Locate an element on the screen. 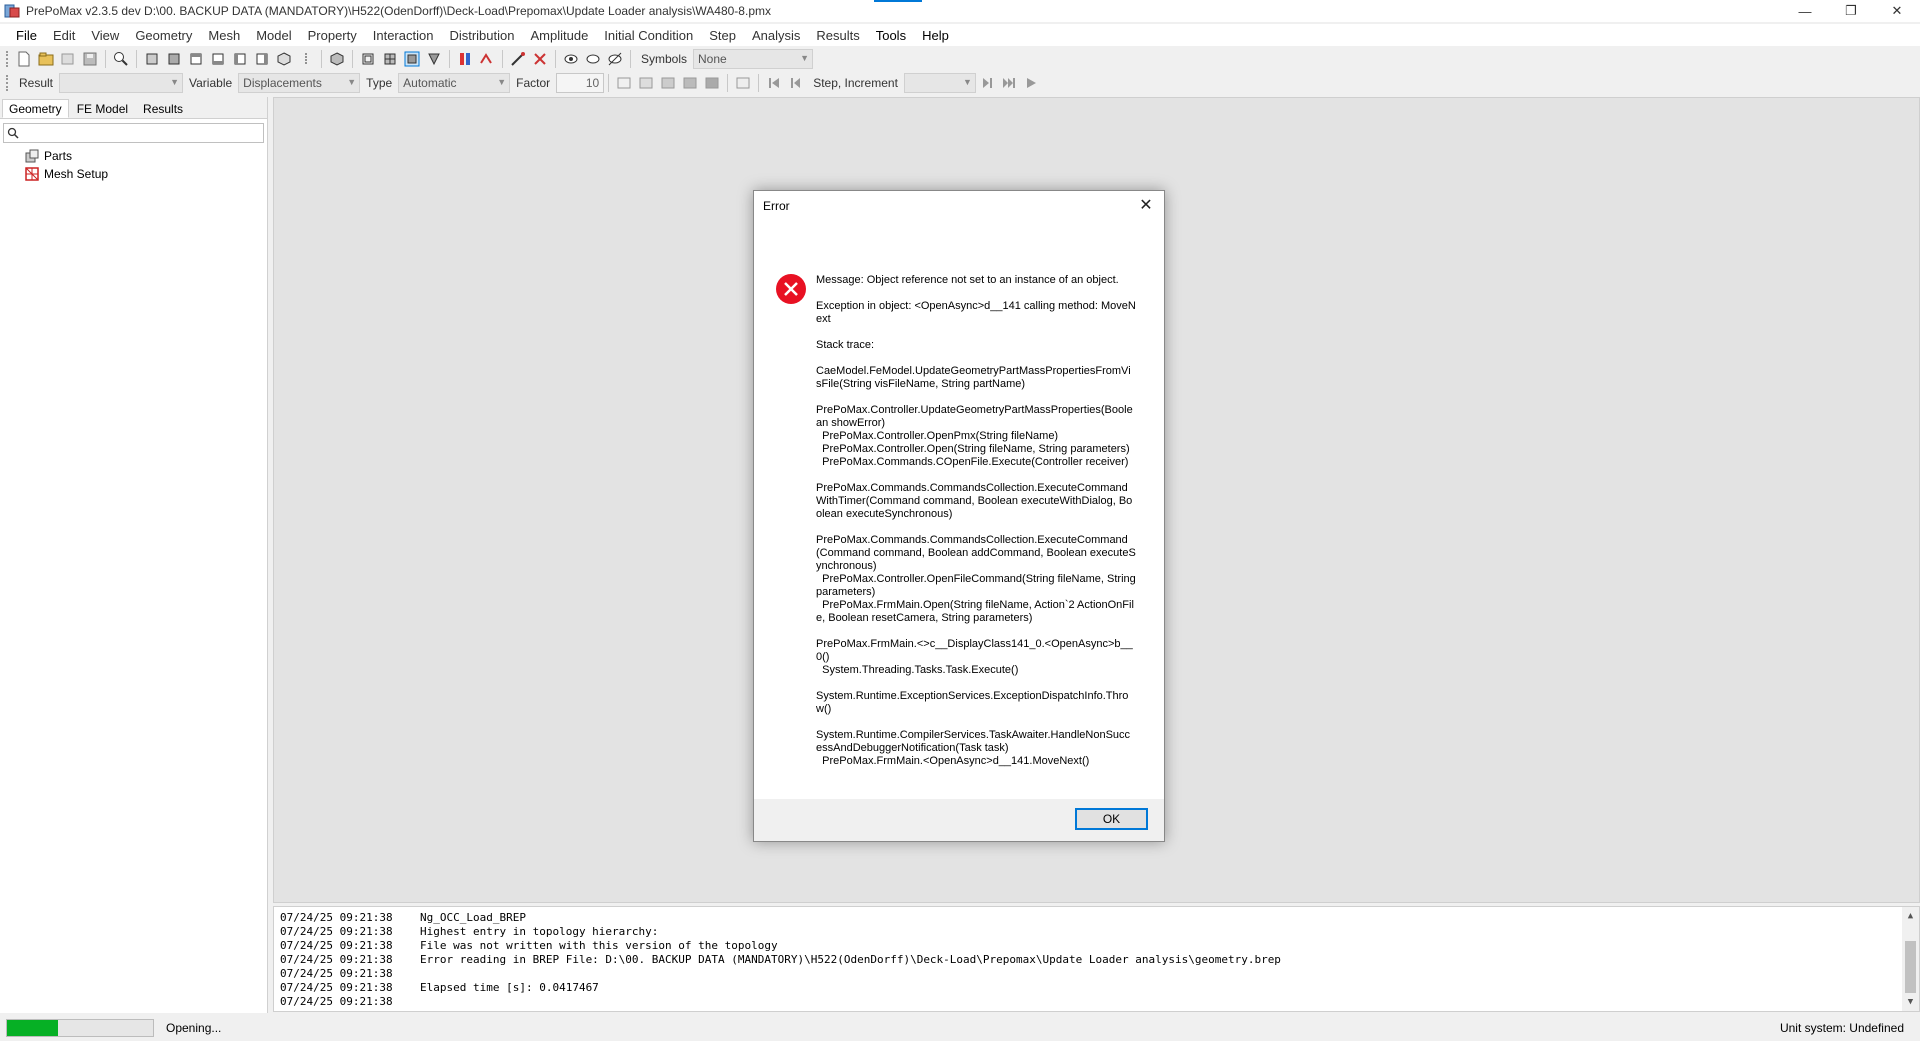 Image resolution: width=1920 pixels, height=1041 pixels. step-increment-dropdown: ▼ is located at coordinates (939, 83).